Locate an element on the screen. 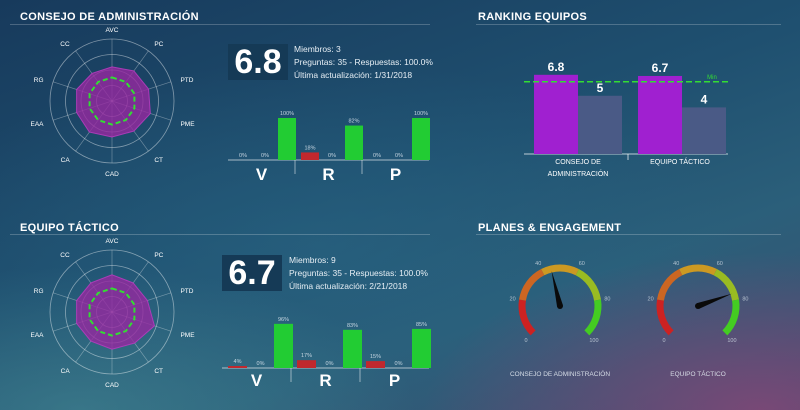  ranking-bar-value: 5 is located at coordinates (600, 88).